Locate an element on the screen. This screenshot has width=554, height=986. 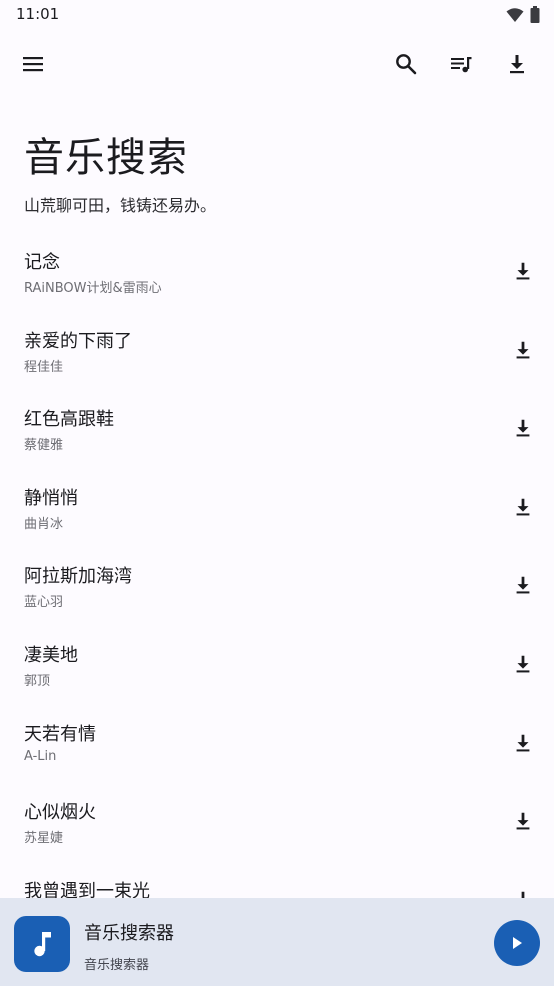
music-note-icon is located at coordinates (42, 944).